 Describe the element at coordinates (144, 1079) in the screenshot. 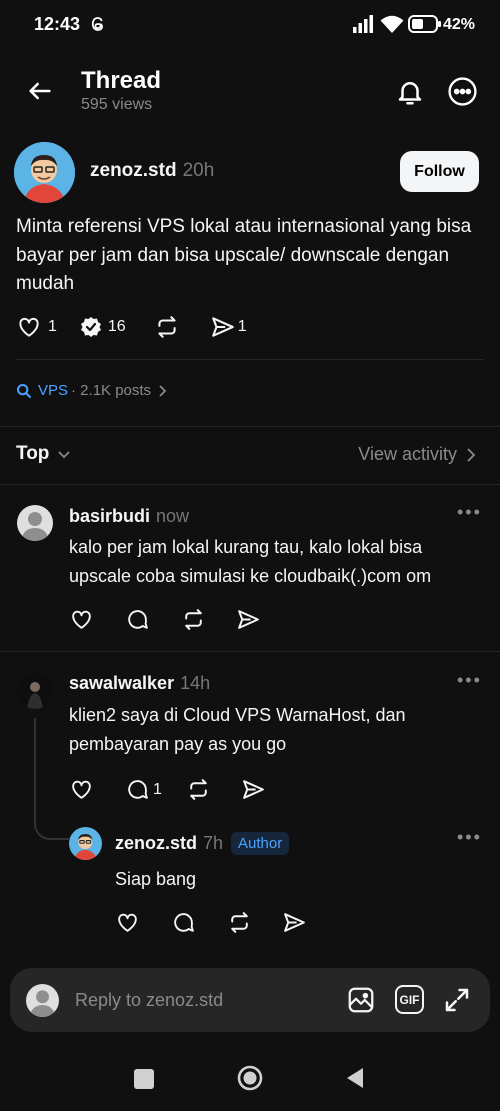

I see `recents-button` at that location.